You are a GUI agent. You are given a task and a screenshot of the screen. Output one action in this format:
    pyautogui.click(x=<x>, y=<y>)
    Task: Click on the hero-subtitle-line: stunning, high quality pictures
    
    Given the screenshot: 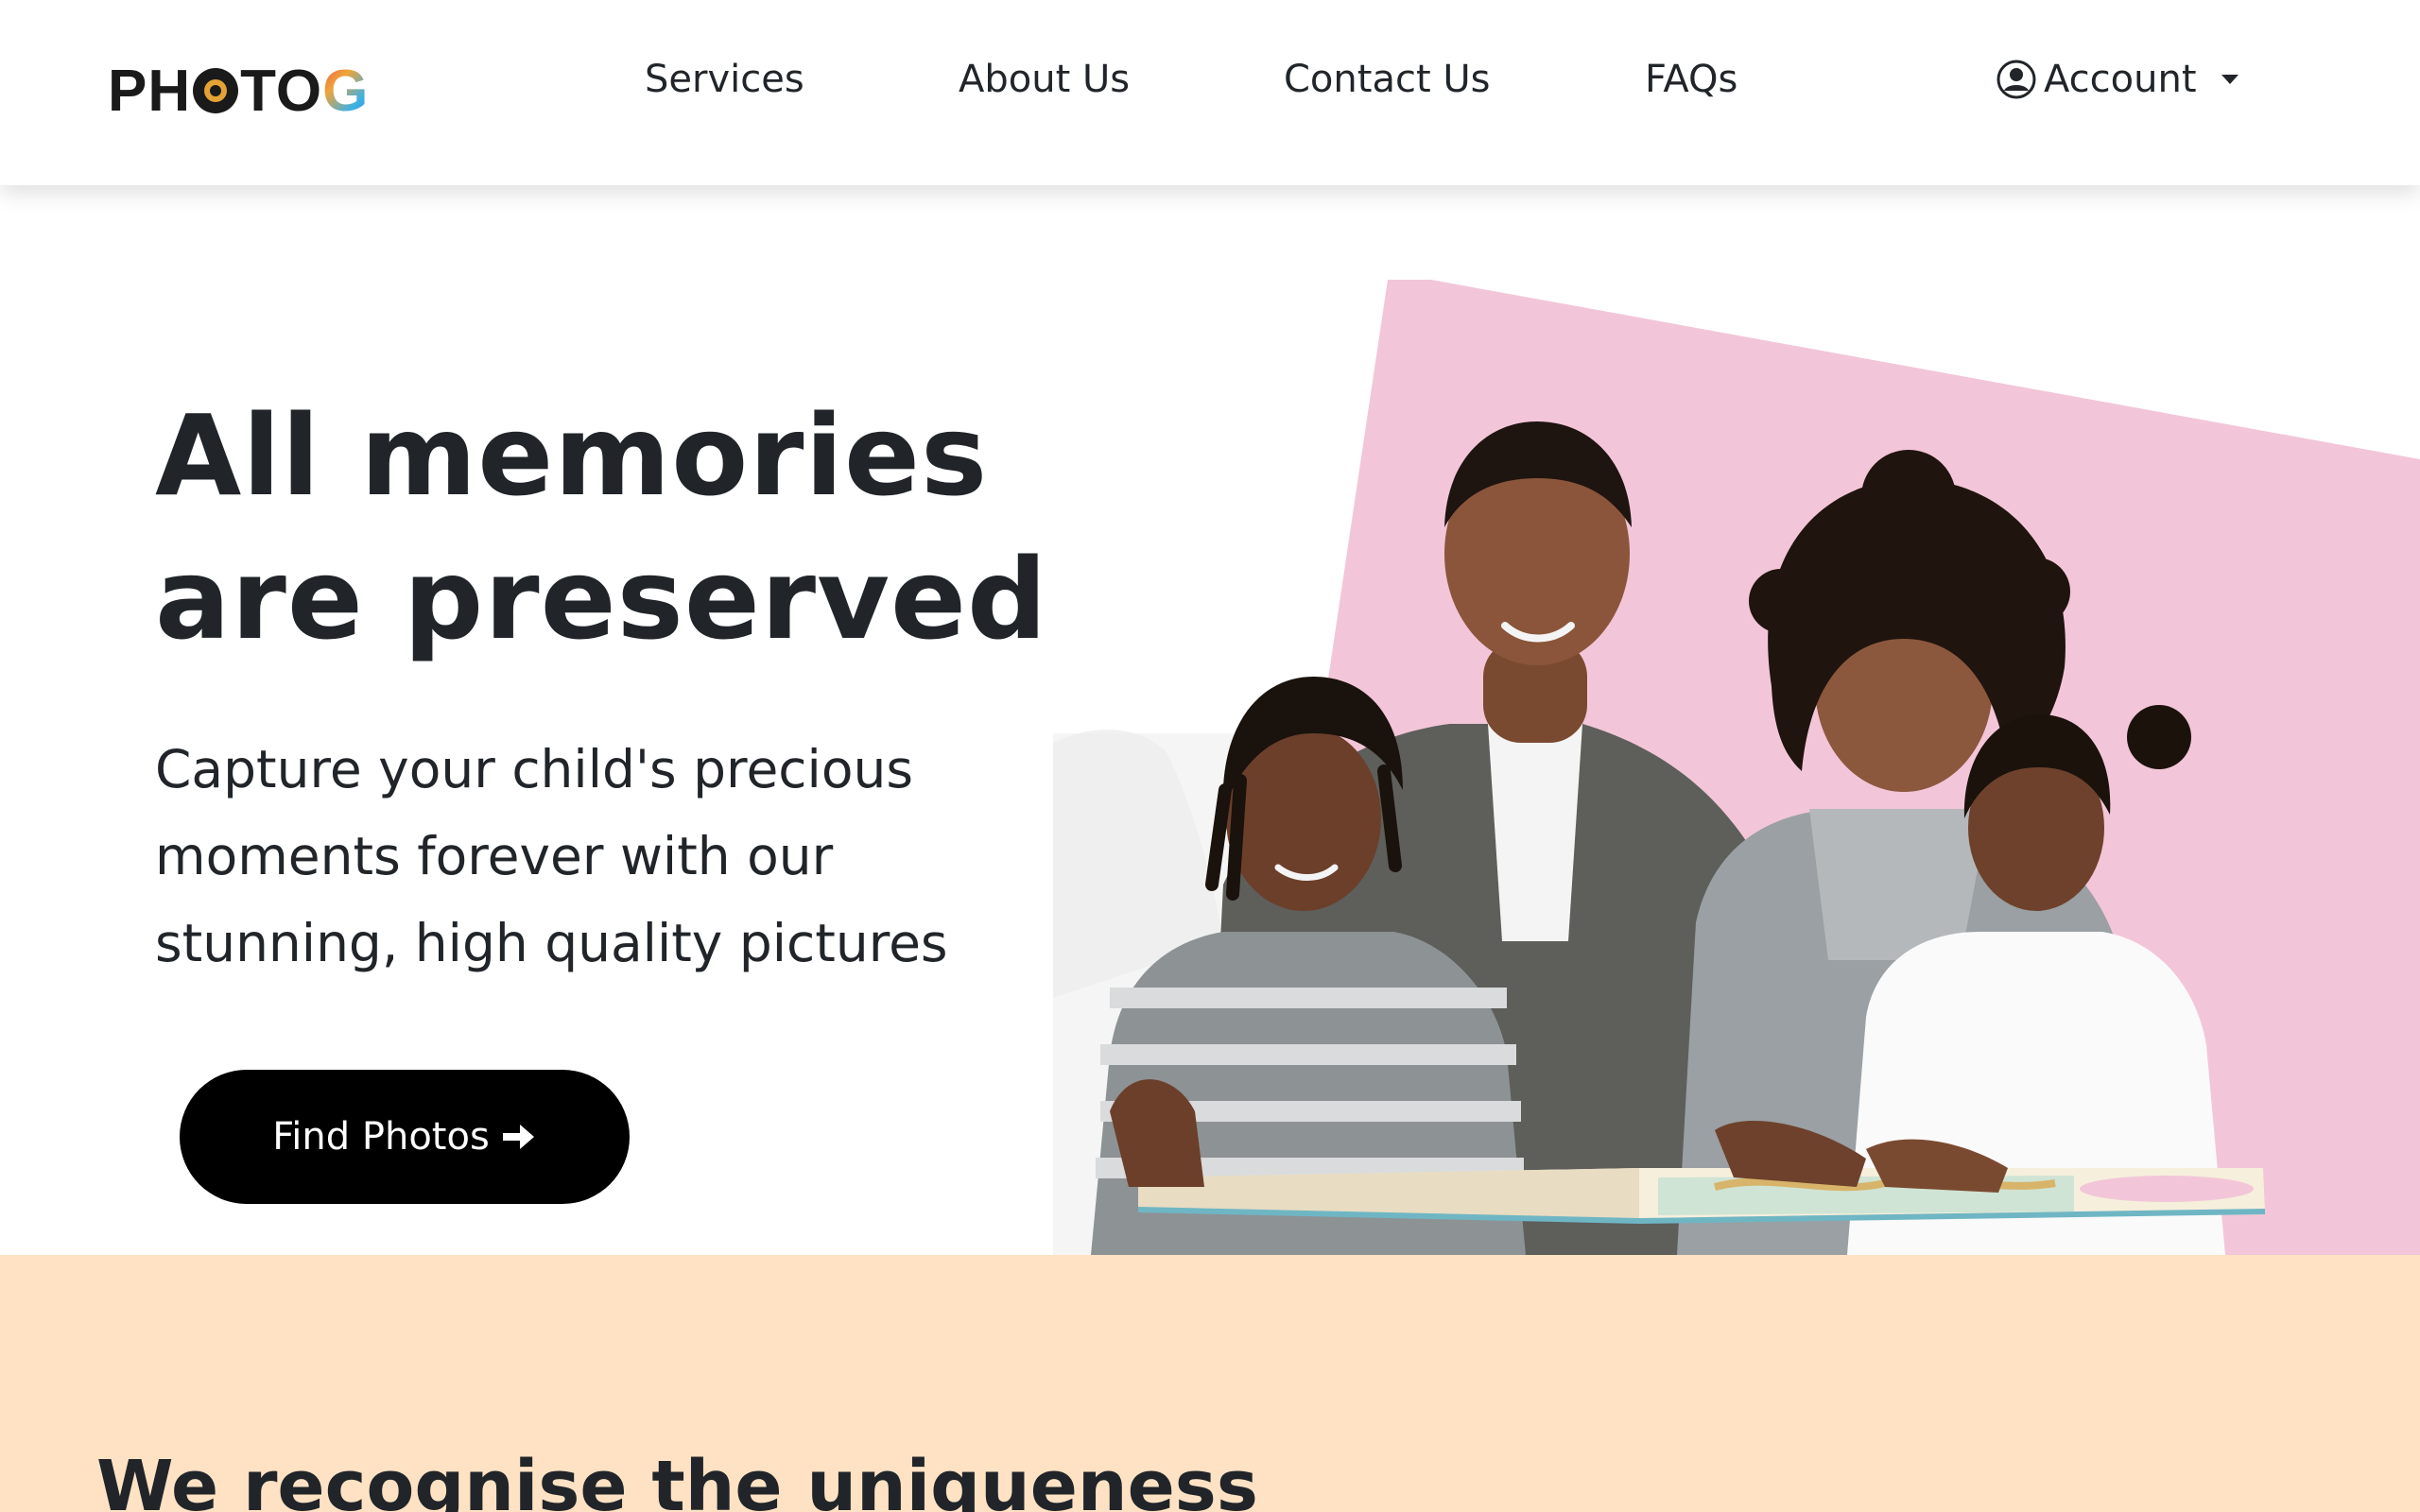 What is the action you would take?
    pyautogui.click(x=551, y=943)
    